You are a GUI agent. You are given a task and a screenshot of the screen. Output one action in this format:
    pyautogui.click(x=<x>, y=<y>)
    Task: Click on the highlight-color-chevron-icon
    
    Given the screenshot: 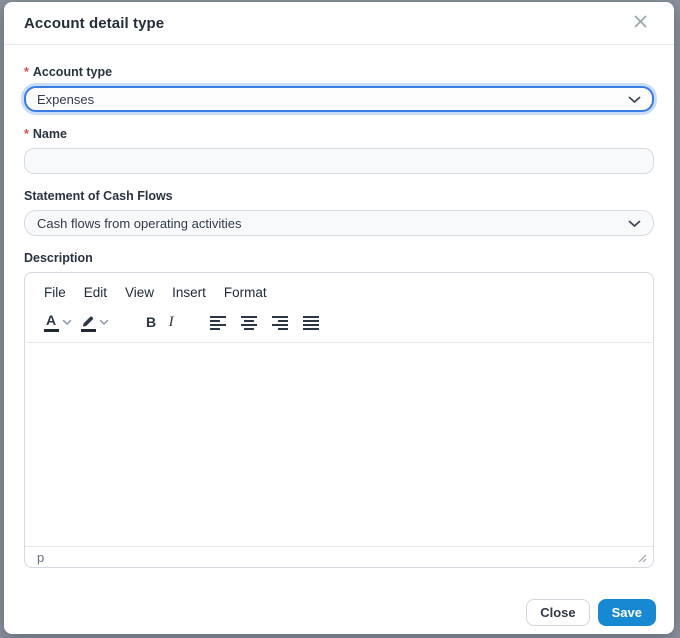 What is the action you would take?
    pyautogui.click(x=104, y=322)
    